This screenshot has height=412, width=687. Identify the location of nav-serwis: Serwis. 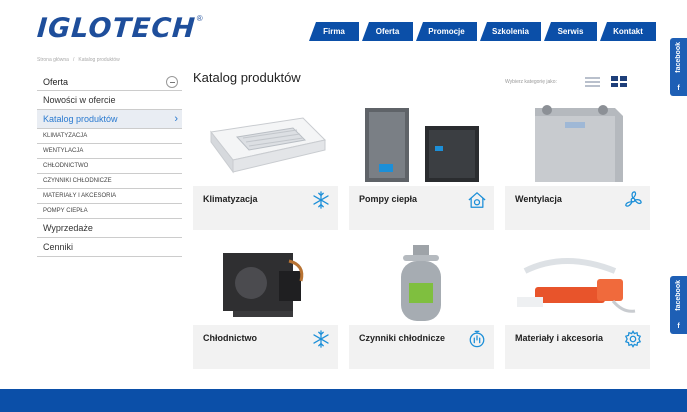
(570, 31).